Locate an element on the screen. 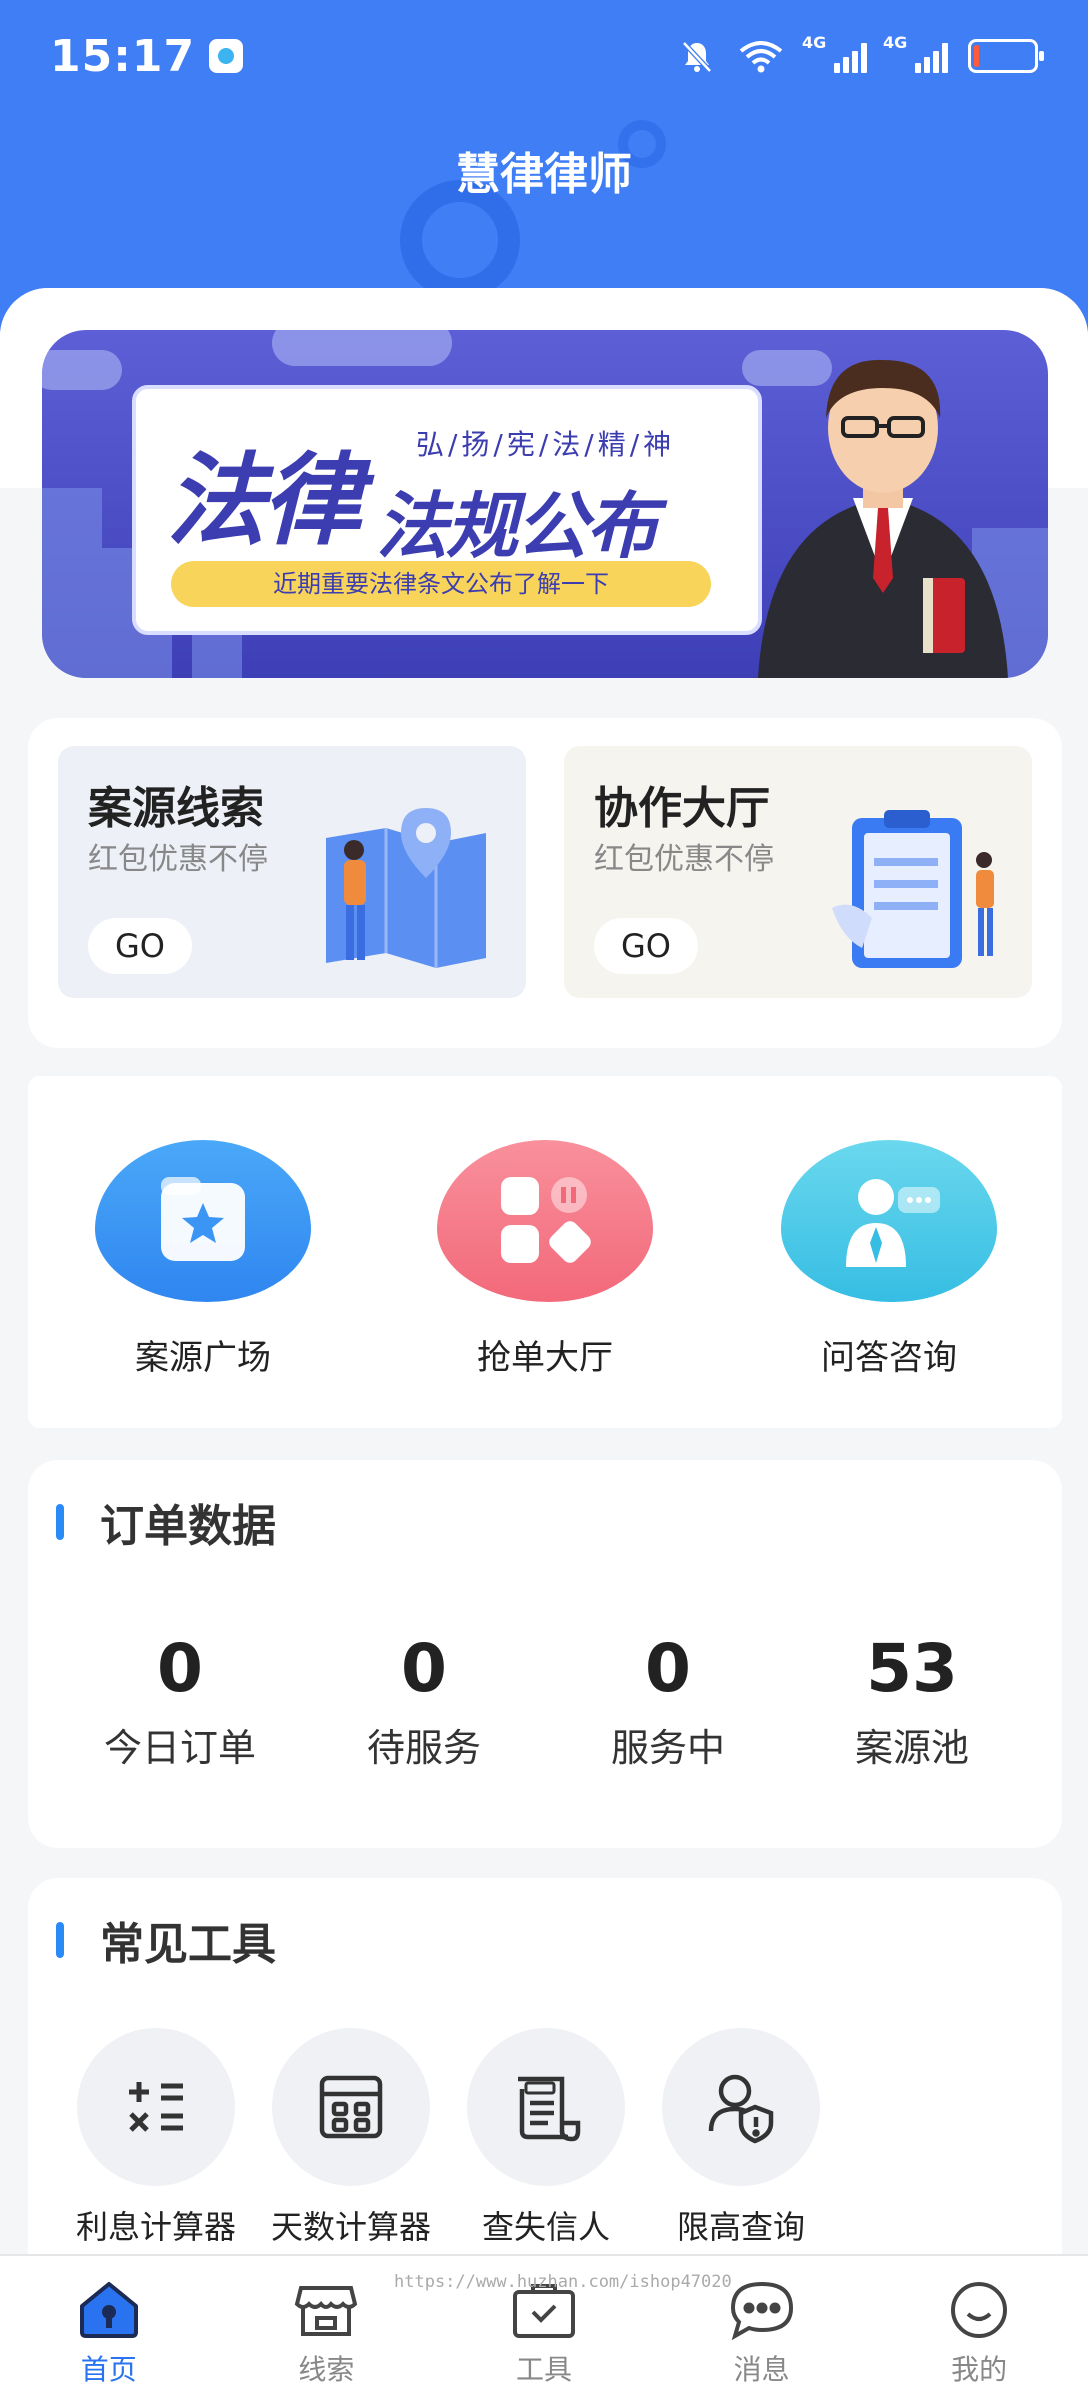 Image resolution: width=1088 pixels, height=2400 pixels. stat-pending-service: 0 待服务 is located at coordinates (424, 1701).